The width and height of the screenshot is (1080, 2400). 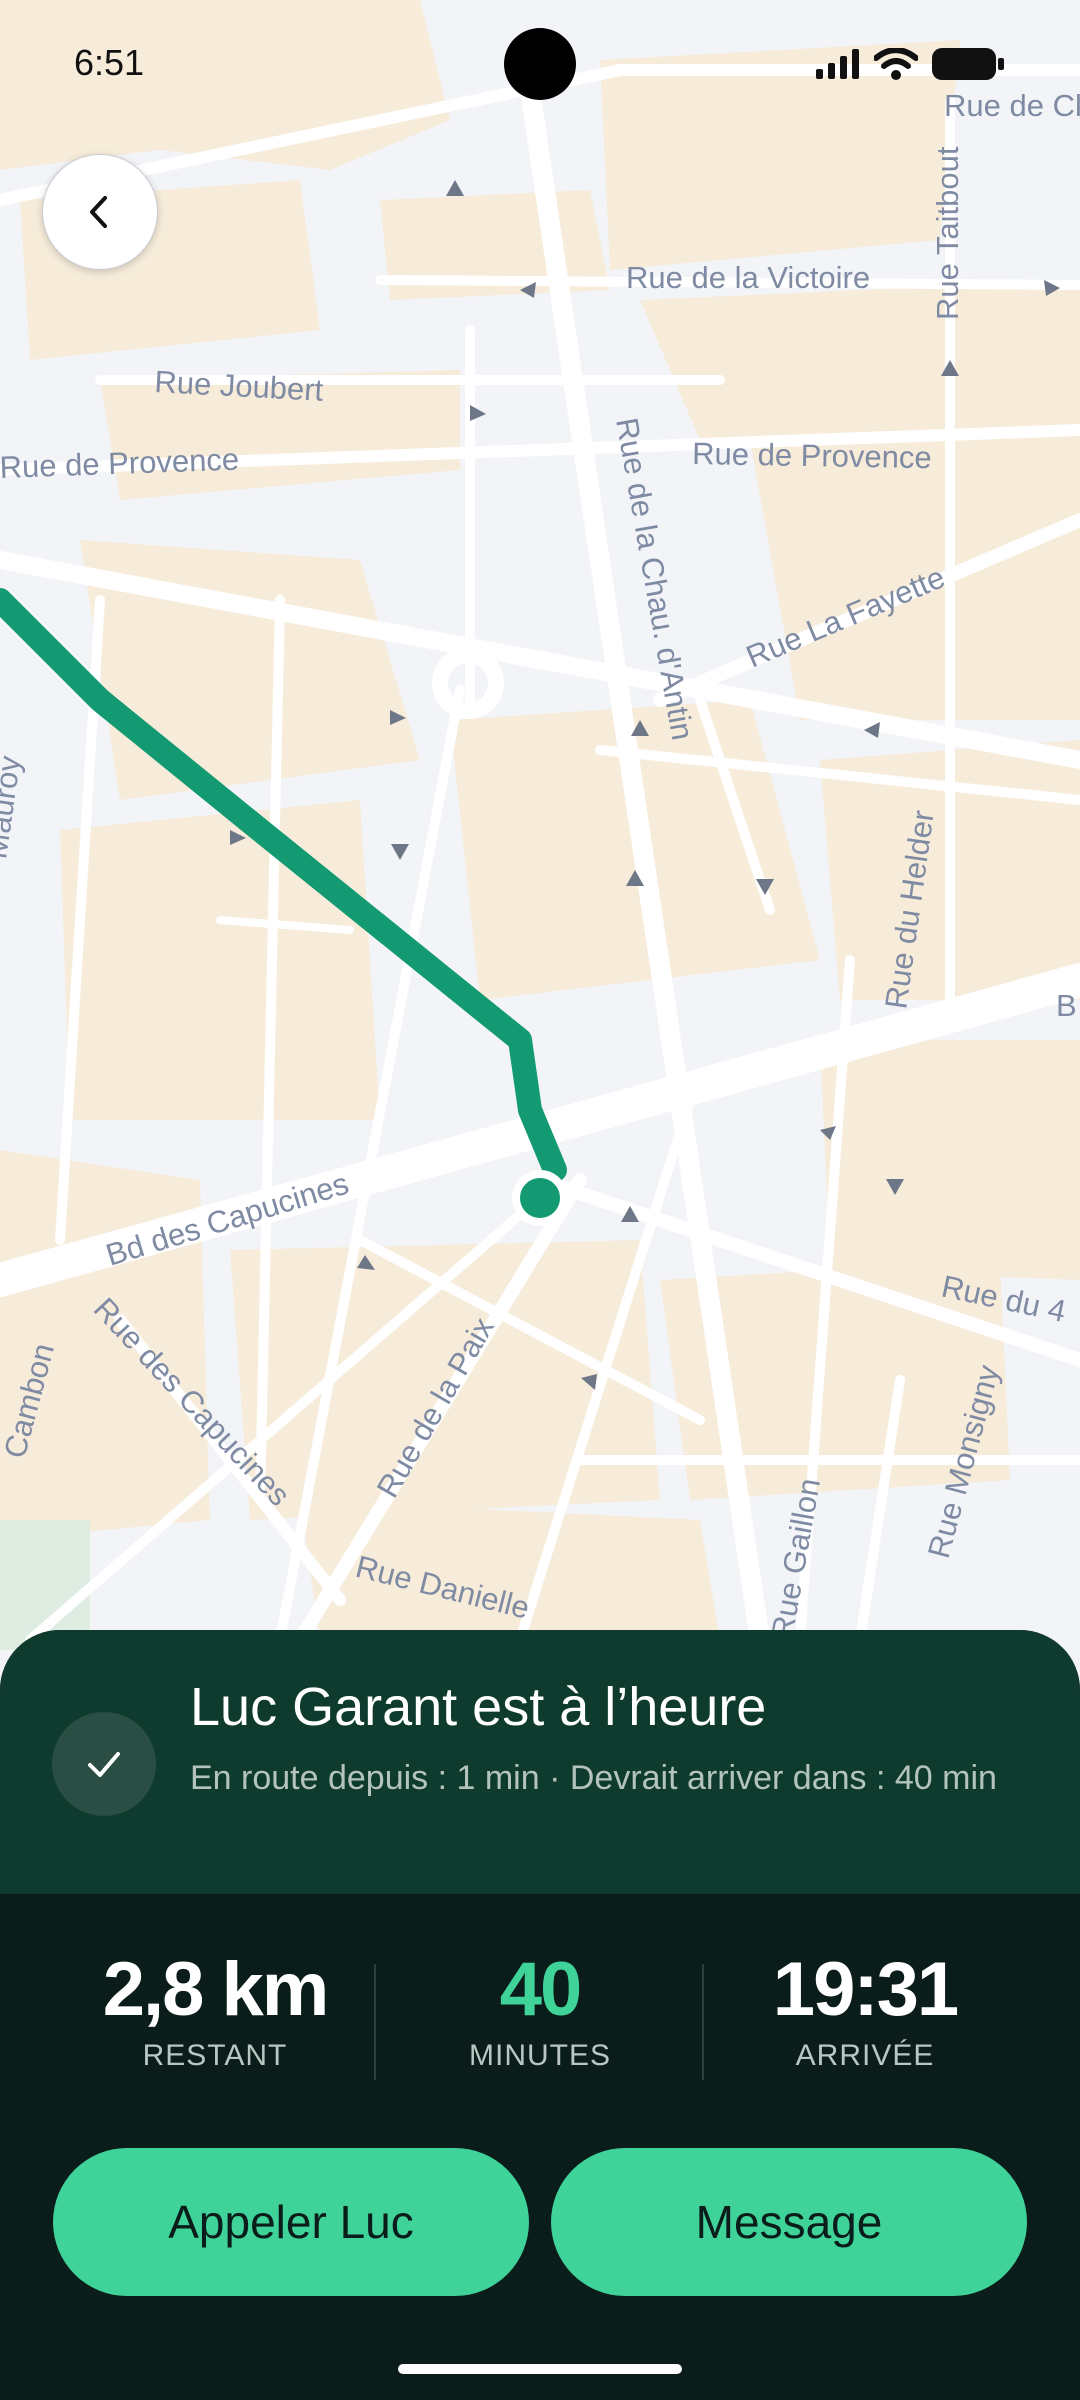 I want to click on call-driver-button: Appeler Luc, so click(x=291, y=2222).